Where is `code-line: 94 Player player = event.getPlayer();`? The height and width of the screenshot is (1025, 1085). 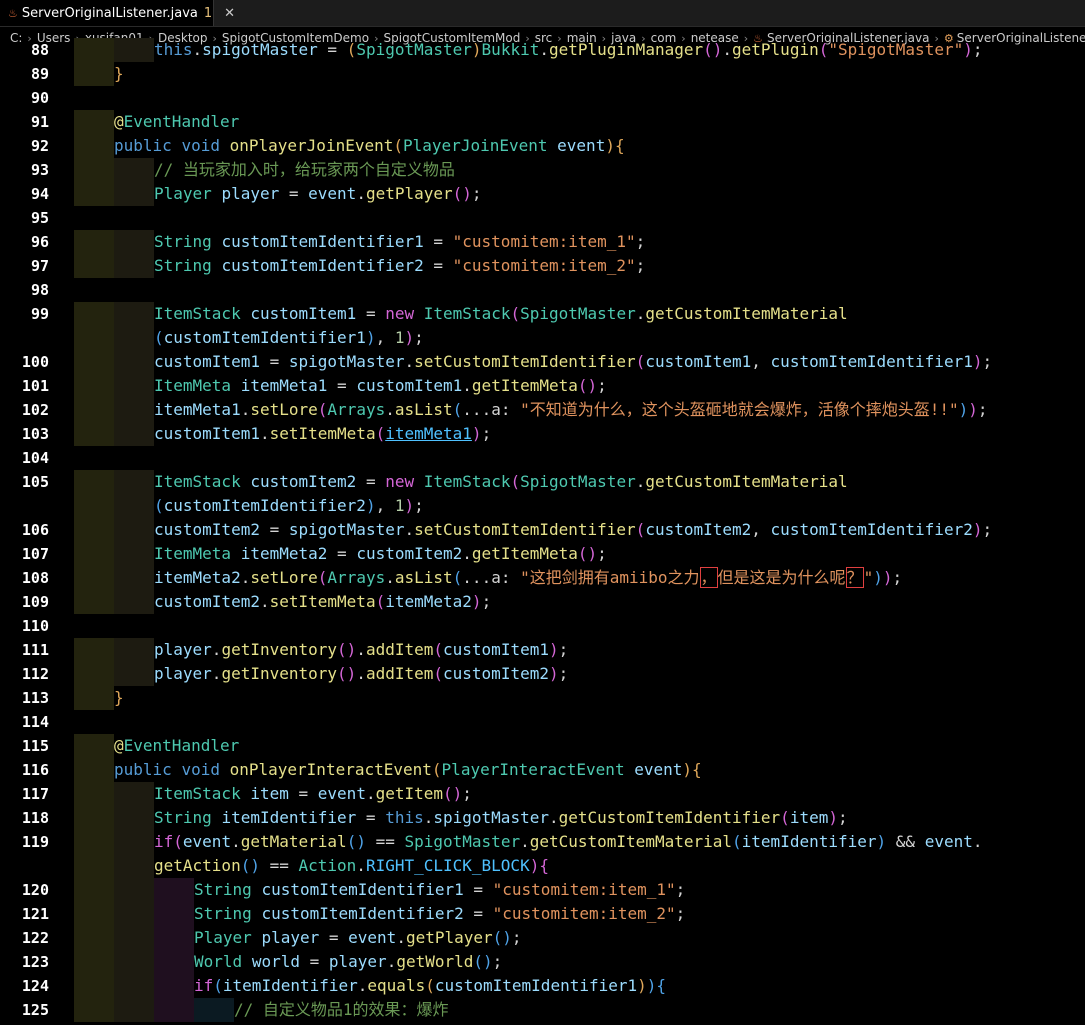
code-line: 94 Player player = event.getPlayer(); is located at coordinates (542, 194).